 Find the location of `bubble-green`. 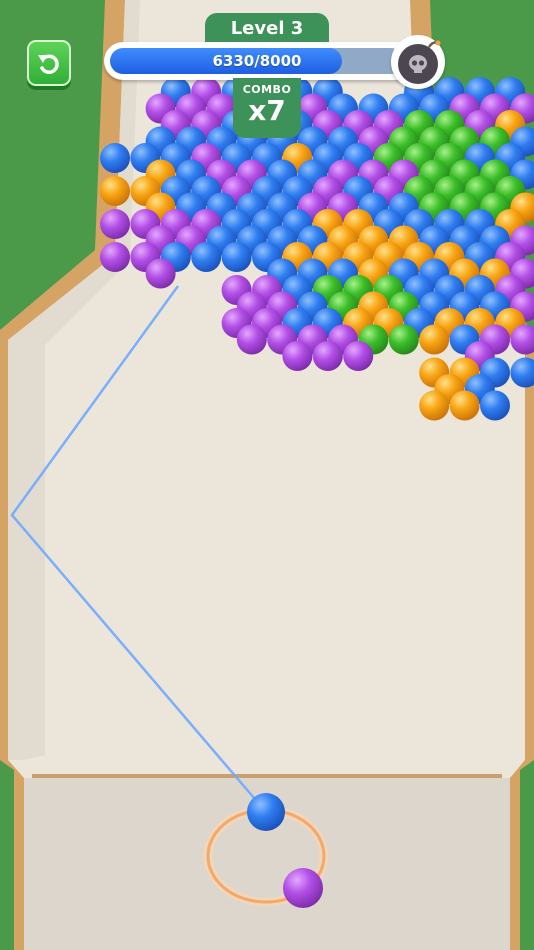

bubble-green is located at coordinates (403, 339).